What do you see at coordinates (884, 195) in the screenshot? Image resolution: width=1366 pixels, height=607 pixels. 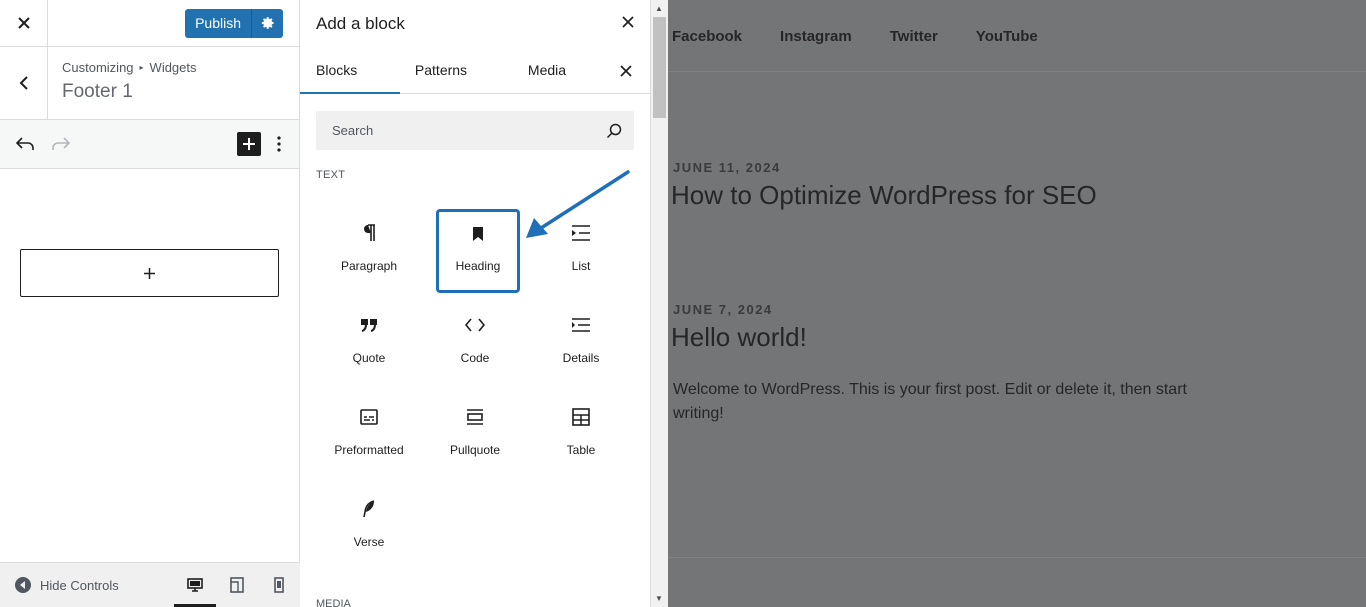 I see `post-title: How to Optimize WordPress for SEO` at bounding box center [884, 195].